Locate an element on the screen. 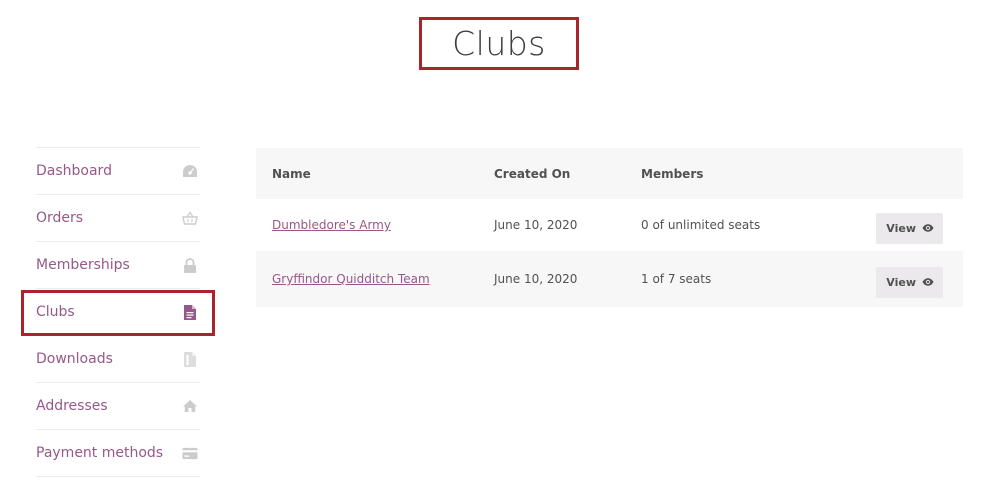 This screenshot has width=1000, height=482. column-header-name: Name is located at coordinates (291, 173).